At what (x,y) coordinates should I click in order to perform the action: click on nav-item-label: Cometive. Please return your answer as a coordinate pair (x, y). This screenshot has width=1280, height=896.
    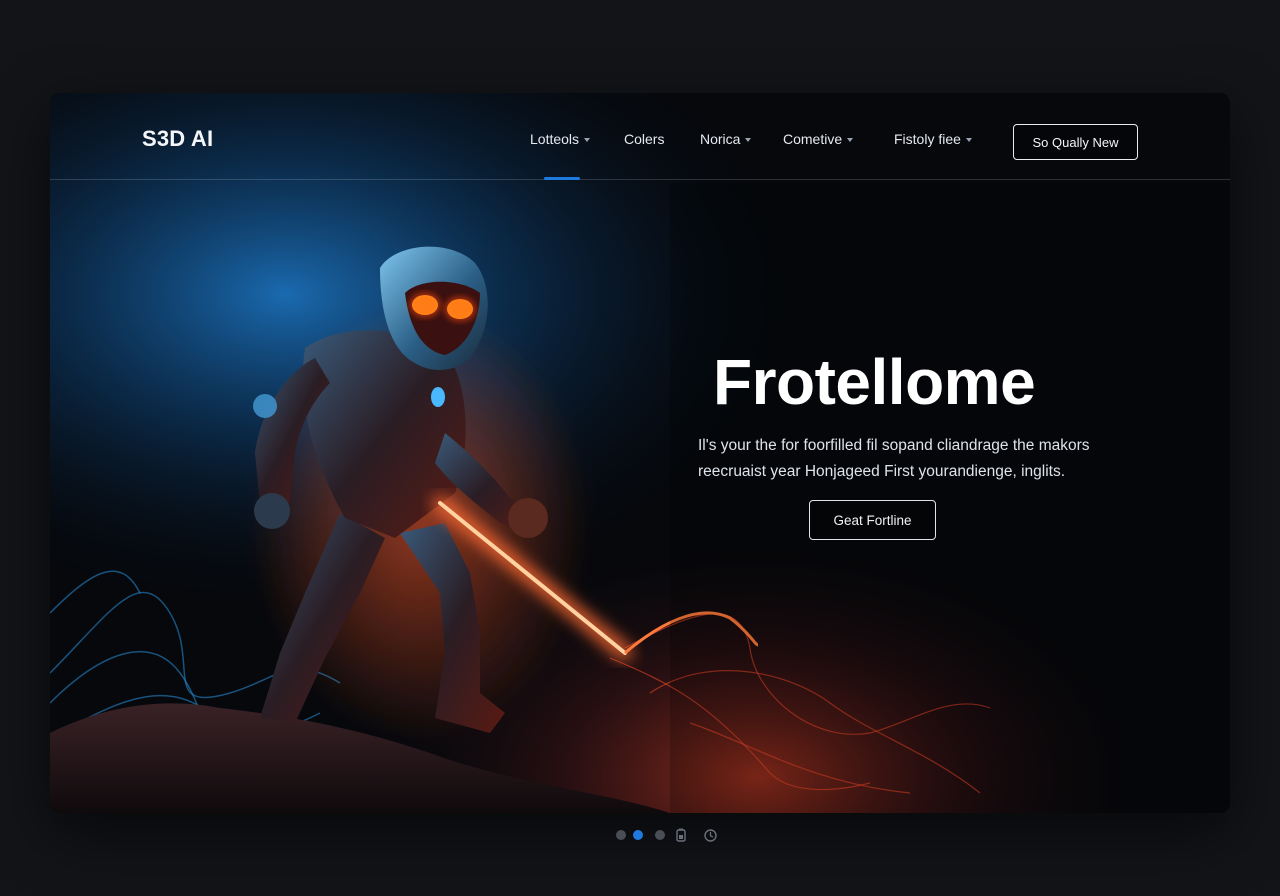
    Looking at the image, I should click on (813, 139).